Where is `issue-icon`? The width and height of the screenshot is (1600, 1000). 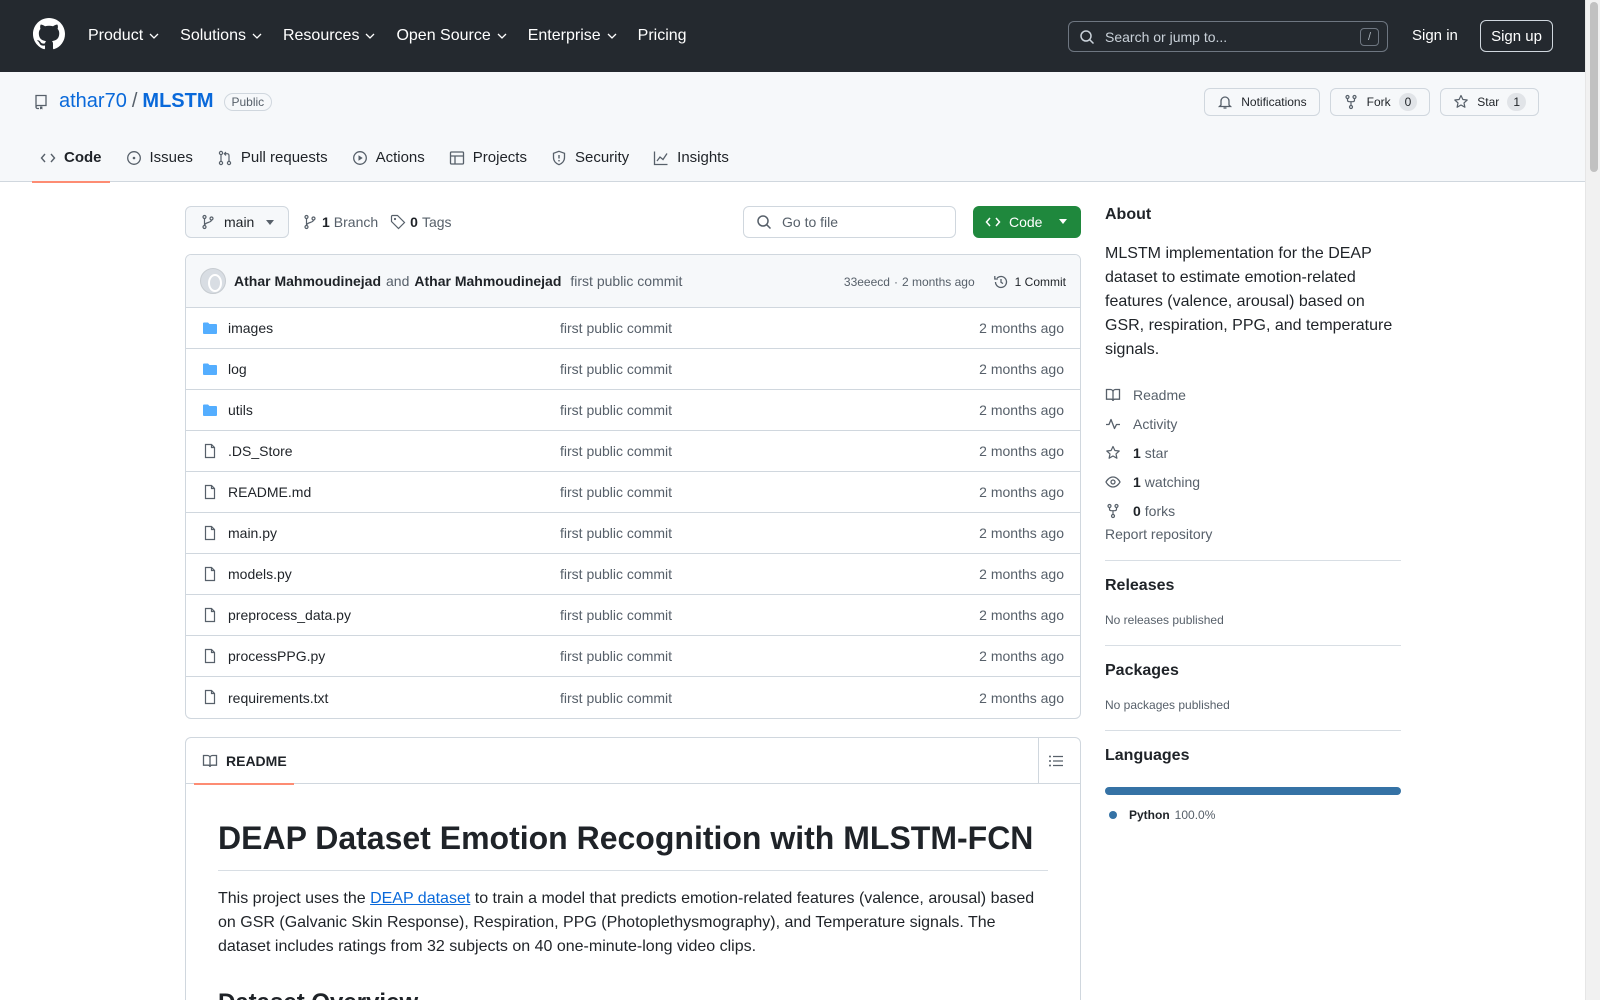 issue-icon is located at coordinates (133, 158).